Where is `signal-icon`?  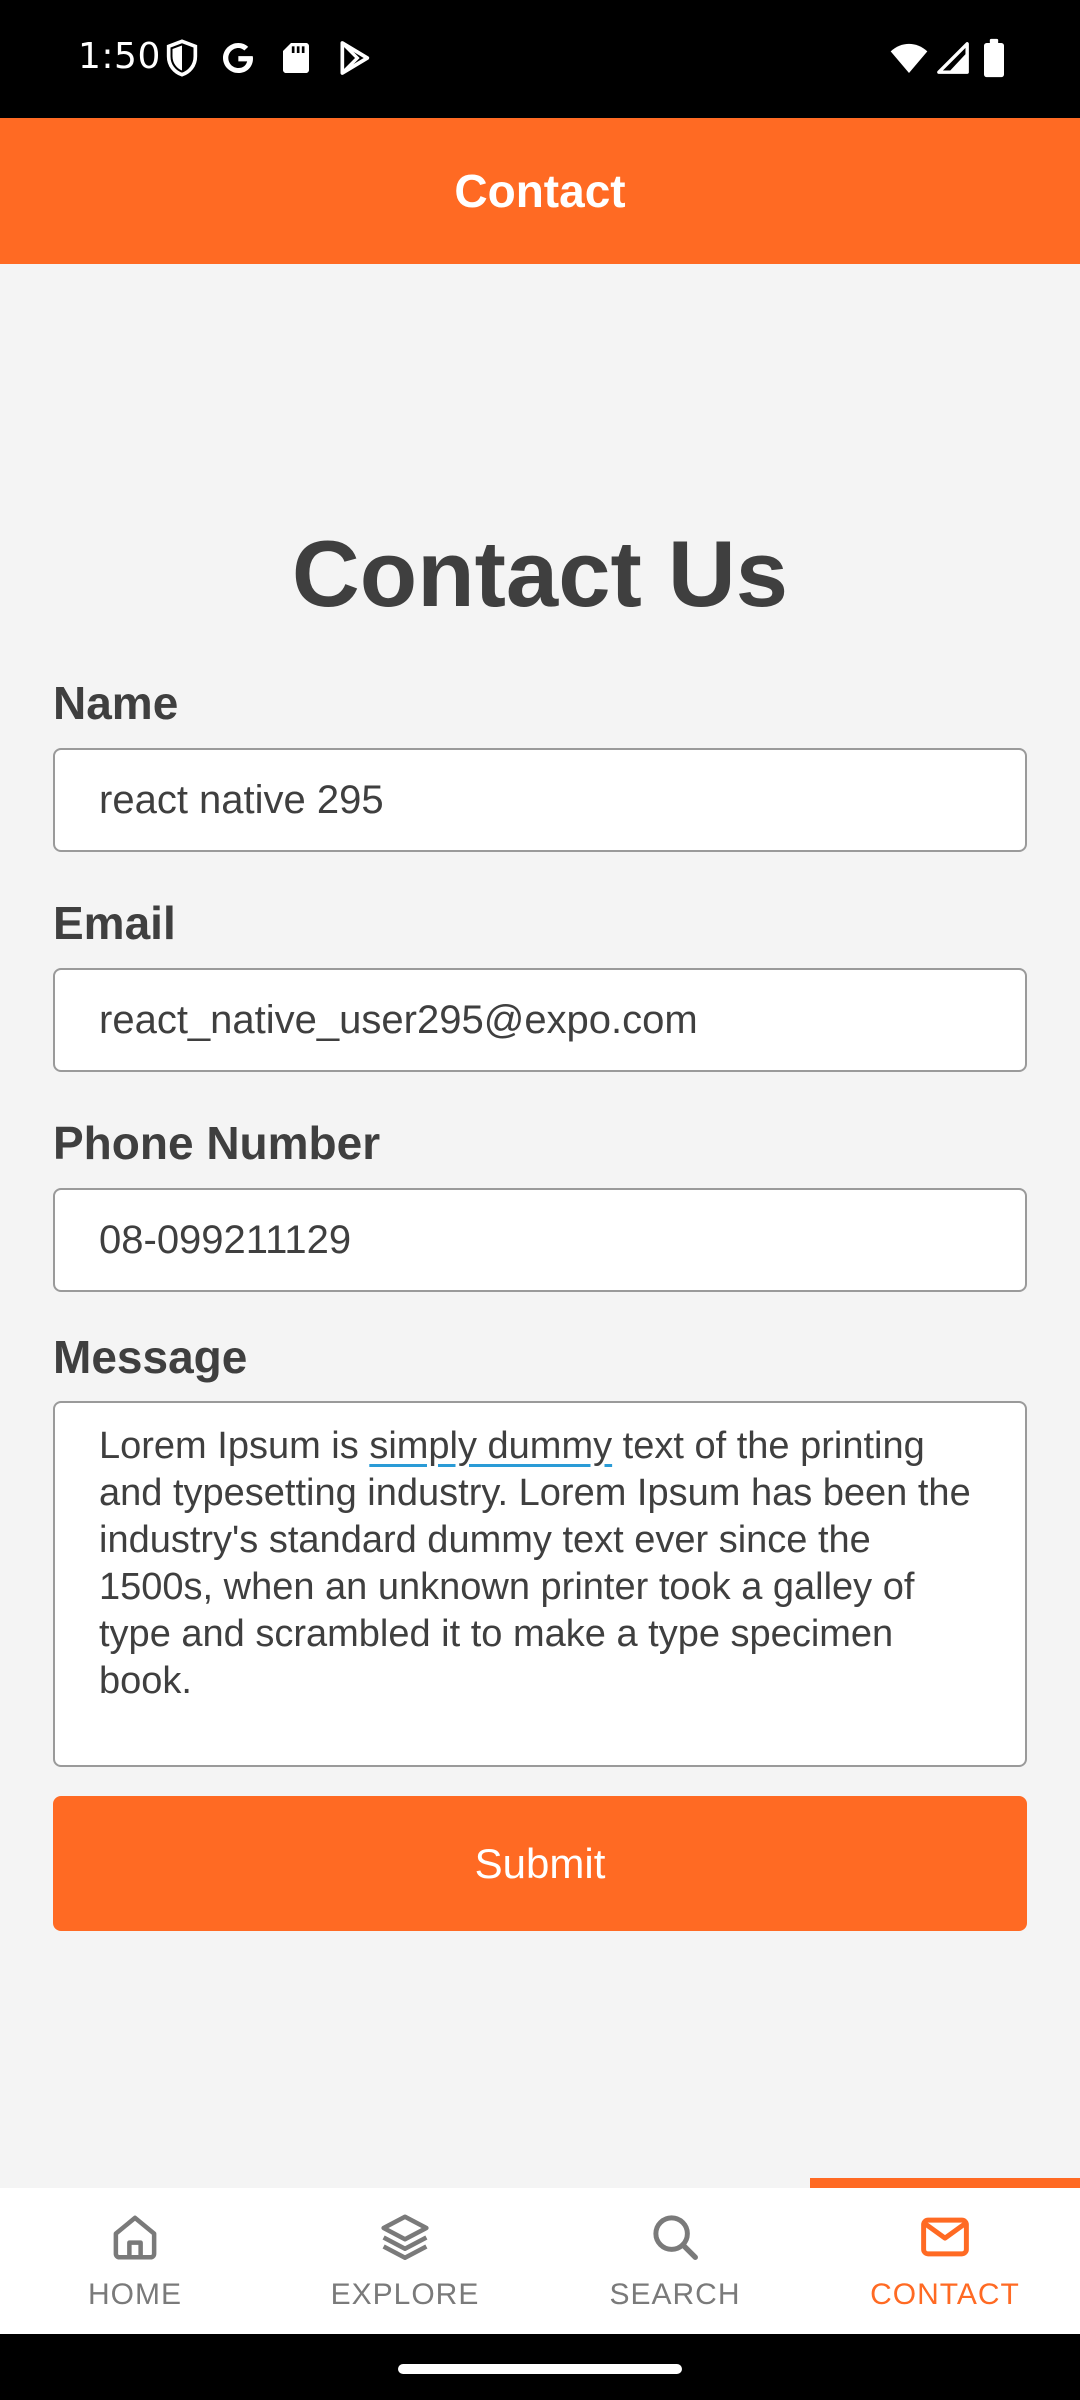 signal-icon is located at coordinates (953, 58).